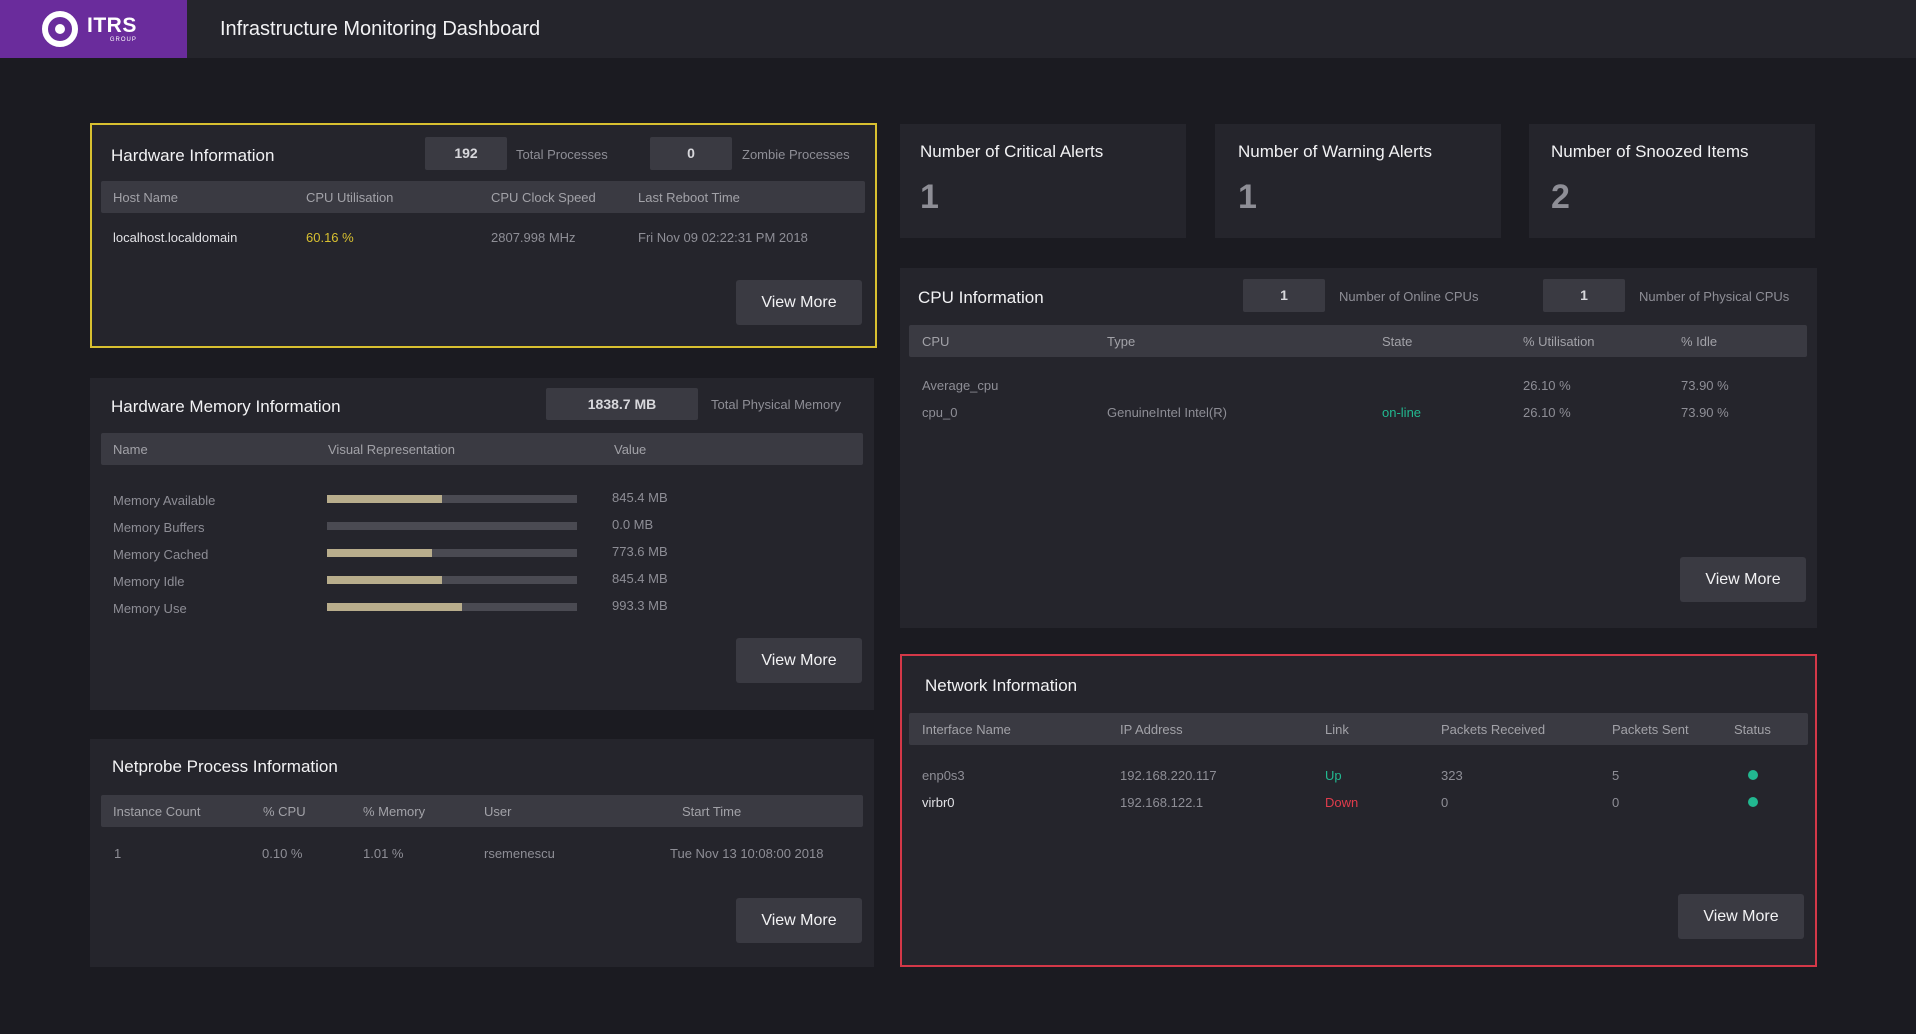 This screenshot has height=1034, width=1916. I want to click on start-time-cell: Tue Nov 13 10:08:00 2018, so click(747, 853).